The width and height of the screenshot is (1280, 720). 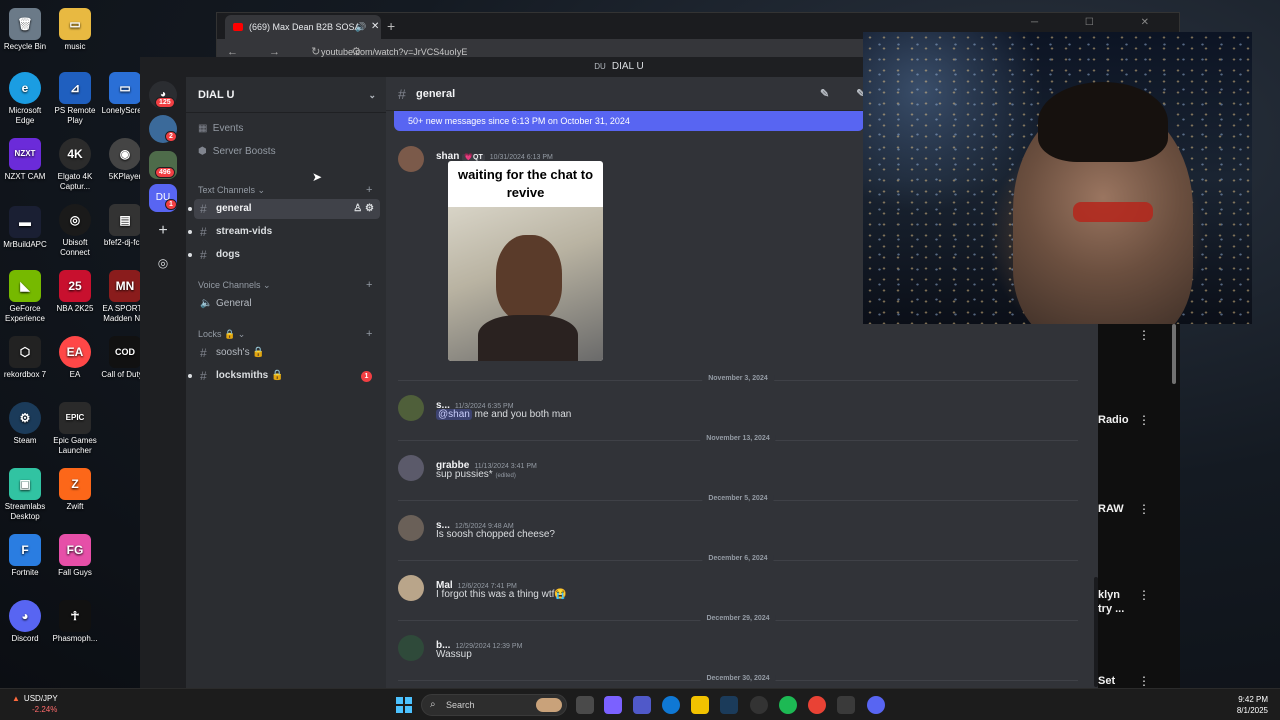 What do you see at coordinates (642, 705) in the screenshot?
I see `teams-icon` at bounding box center [642, 705].